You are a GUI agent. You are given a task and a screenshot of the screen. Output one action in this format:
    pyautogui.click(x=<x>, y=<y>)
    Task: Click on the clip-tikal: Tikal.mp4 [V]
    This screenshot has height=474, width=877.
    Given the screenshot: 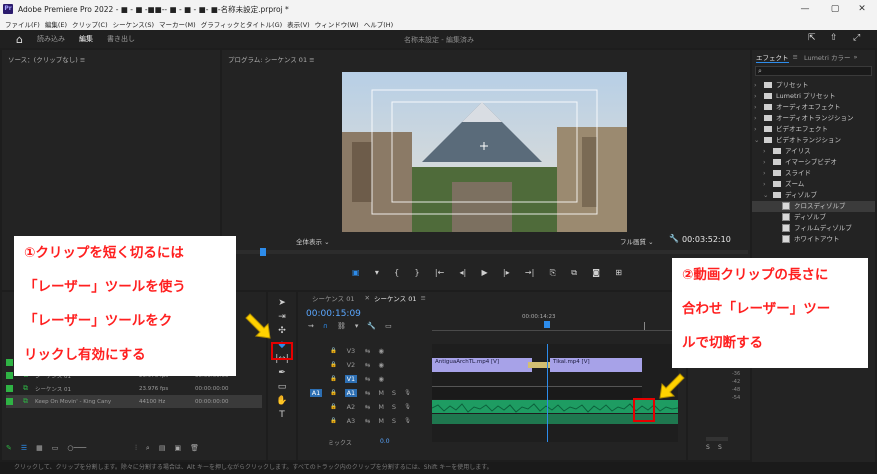 What is the action you would take?
    pyautogui.click(x=596, y=365)
    